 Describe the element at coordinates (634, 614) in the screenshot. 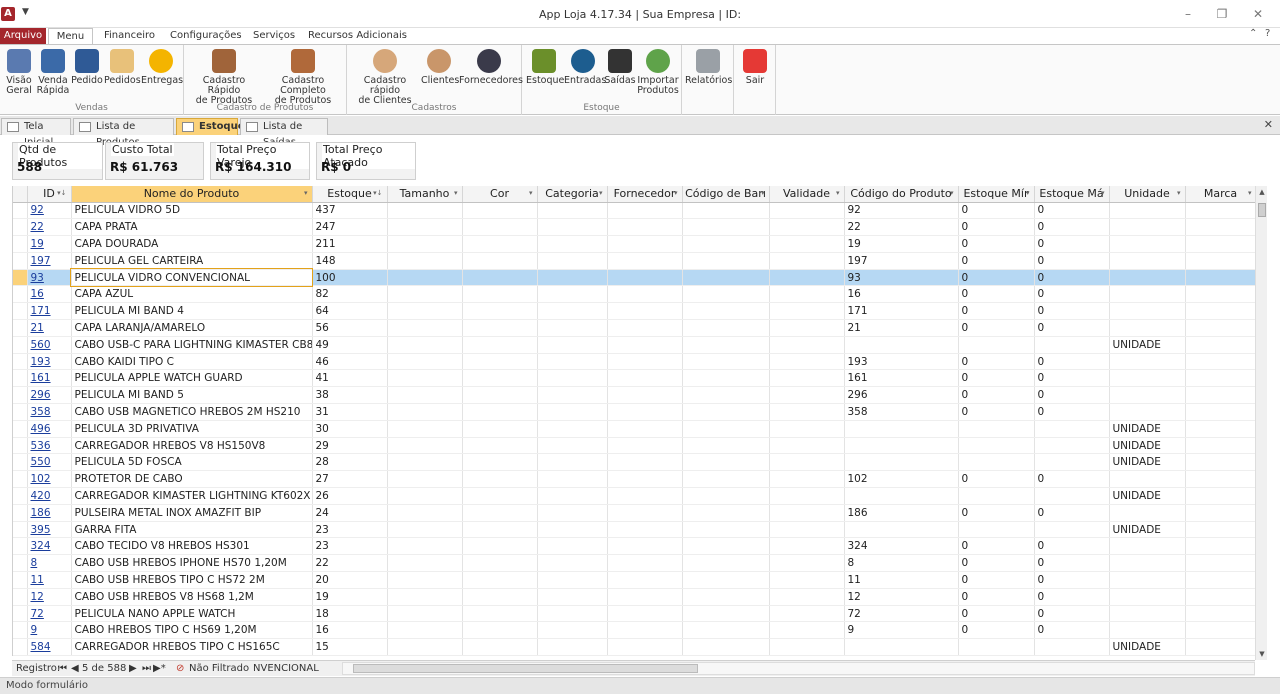

I see `table-row: 72 PELICULA NANO APPLE WATCH 18 72 0 0` at that location.